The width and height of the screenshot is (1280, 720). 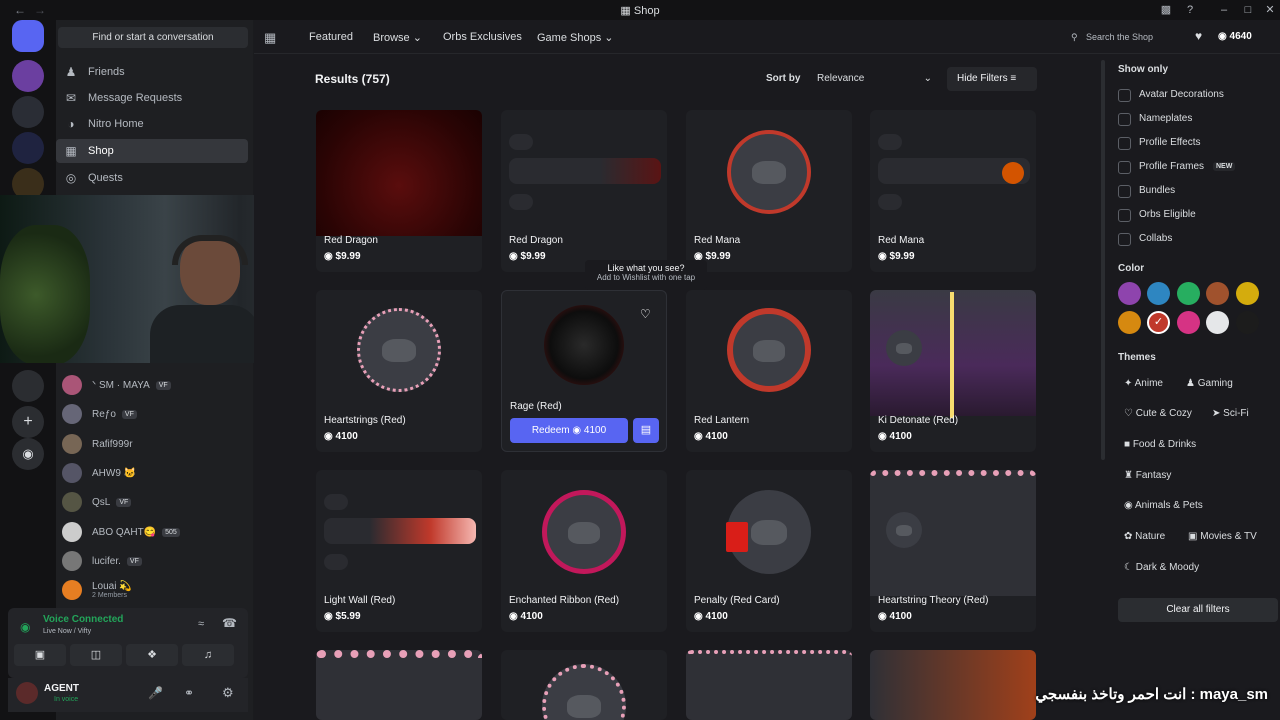 I want to click on product-name: Red Lantern, so click(x=722, y=420).